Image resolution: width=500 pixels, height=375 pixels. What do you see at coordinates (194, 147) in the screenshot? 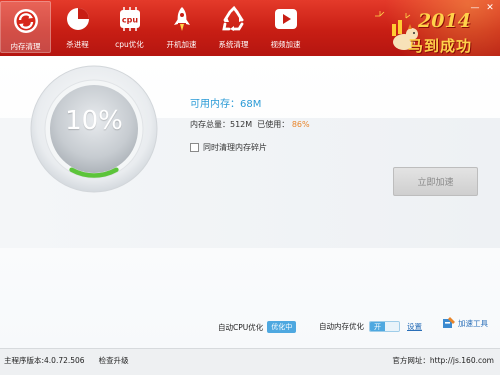
I see `clean-fragments-checkbox` at bounding box center [194, 147].